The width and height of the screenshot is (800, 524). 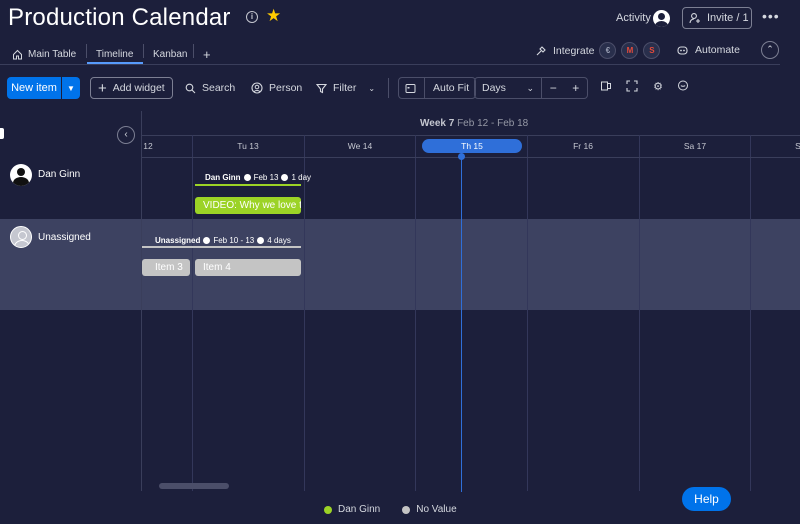 I want to click on summary-date: Feb 10 - 13, so click(x=234, y=240).